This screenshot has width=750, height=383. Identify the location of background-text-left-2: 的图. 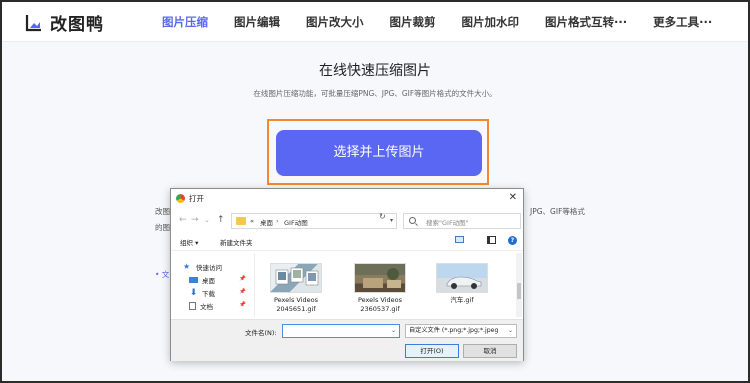
(162, 227).